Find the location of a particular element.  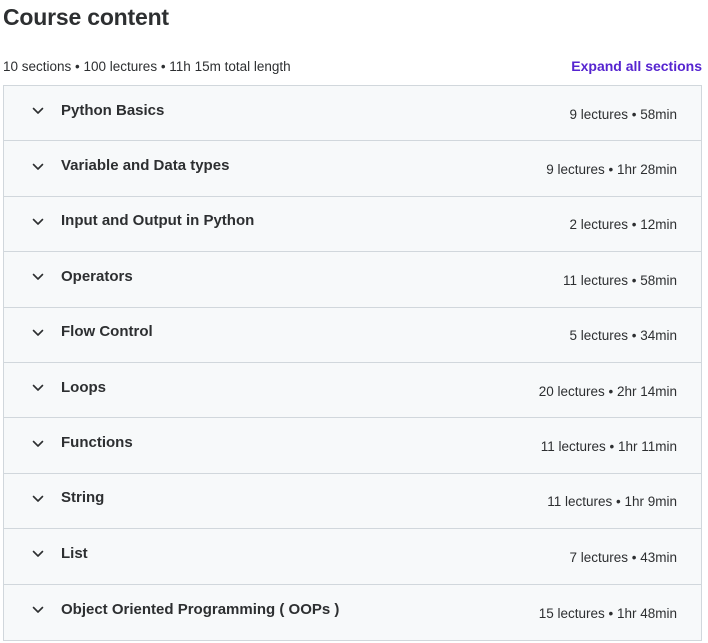

section-row-string: String 11 lectures • 1hr 9min is located at coordinates (352, 501).